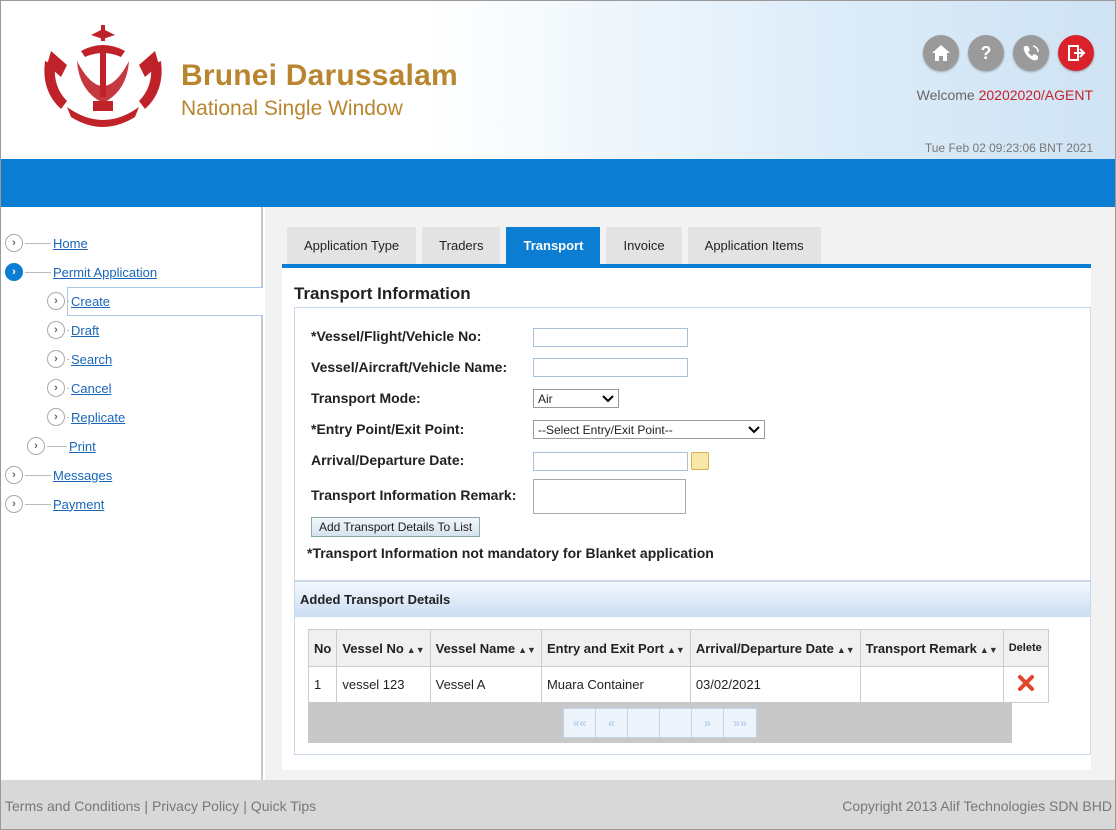 The image size is (1116, 830). I want to click on draft-link: Draft, so click(85, 330).